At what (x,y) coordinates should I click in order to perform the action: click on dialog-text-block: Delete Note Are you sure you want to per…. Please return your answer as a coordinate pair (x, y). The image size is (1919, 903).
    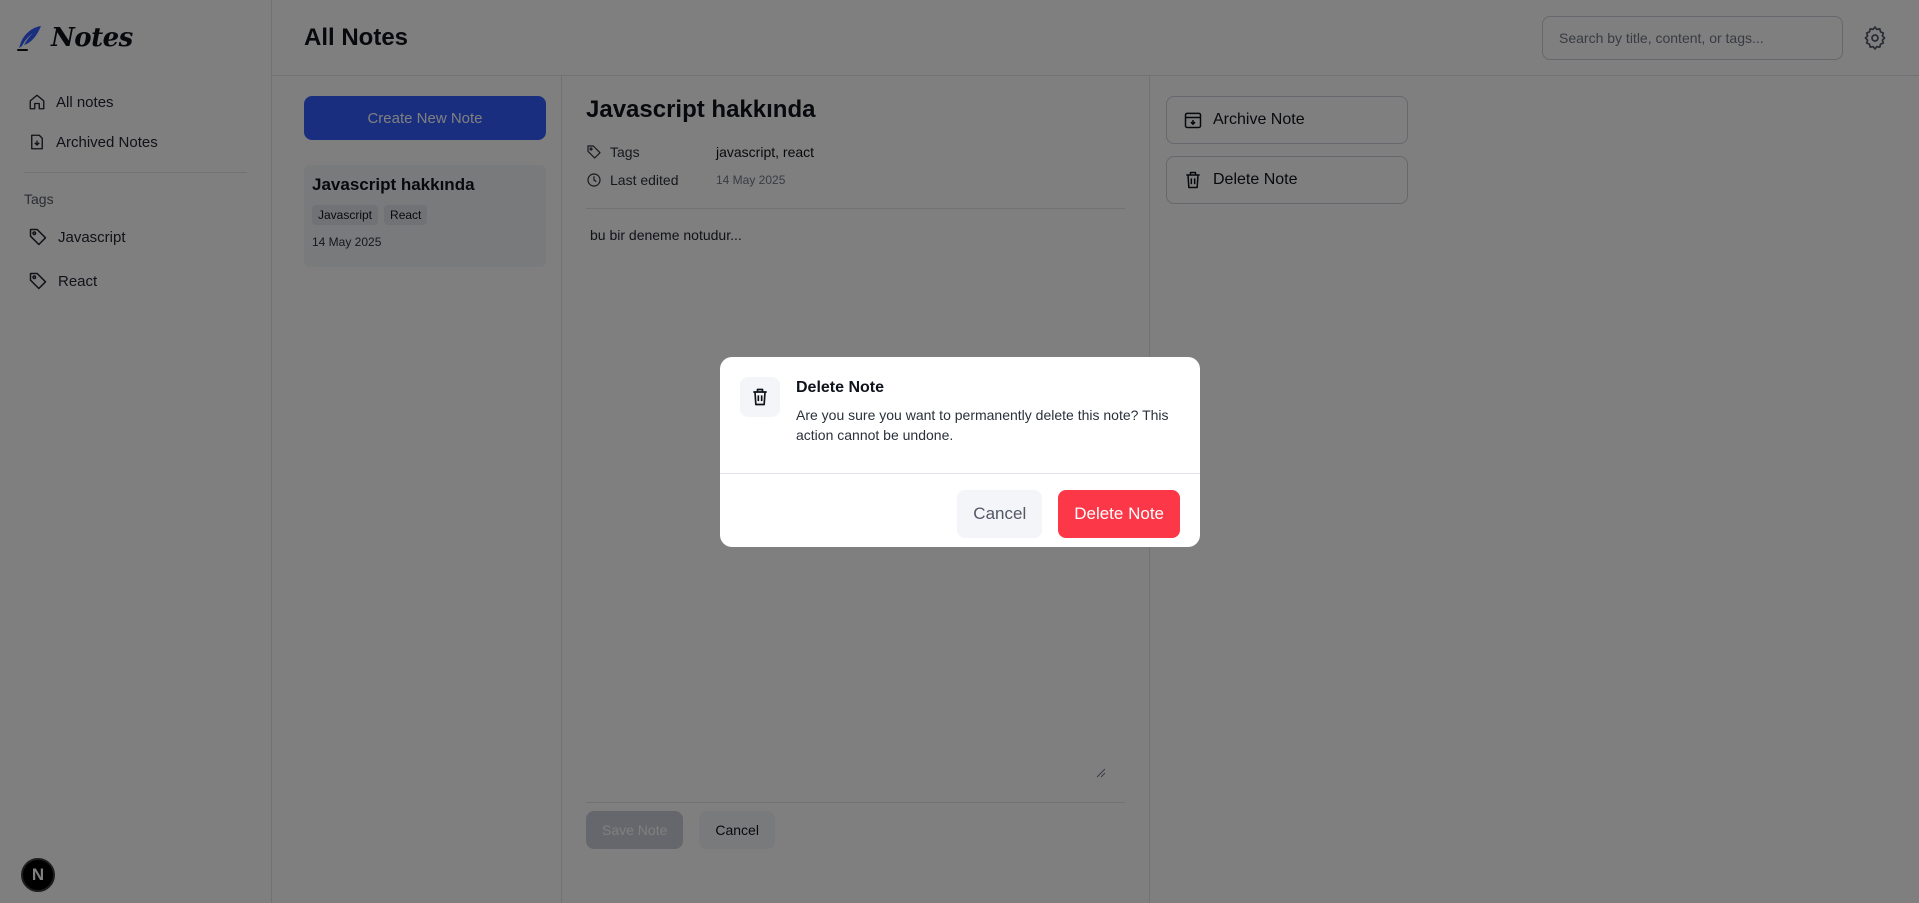
    Looking at the image, I should click on (986, 422).